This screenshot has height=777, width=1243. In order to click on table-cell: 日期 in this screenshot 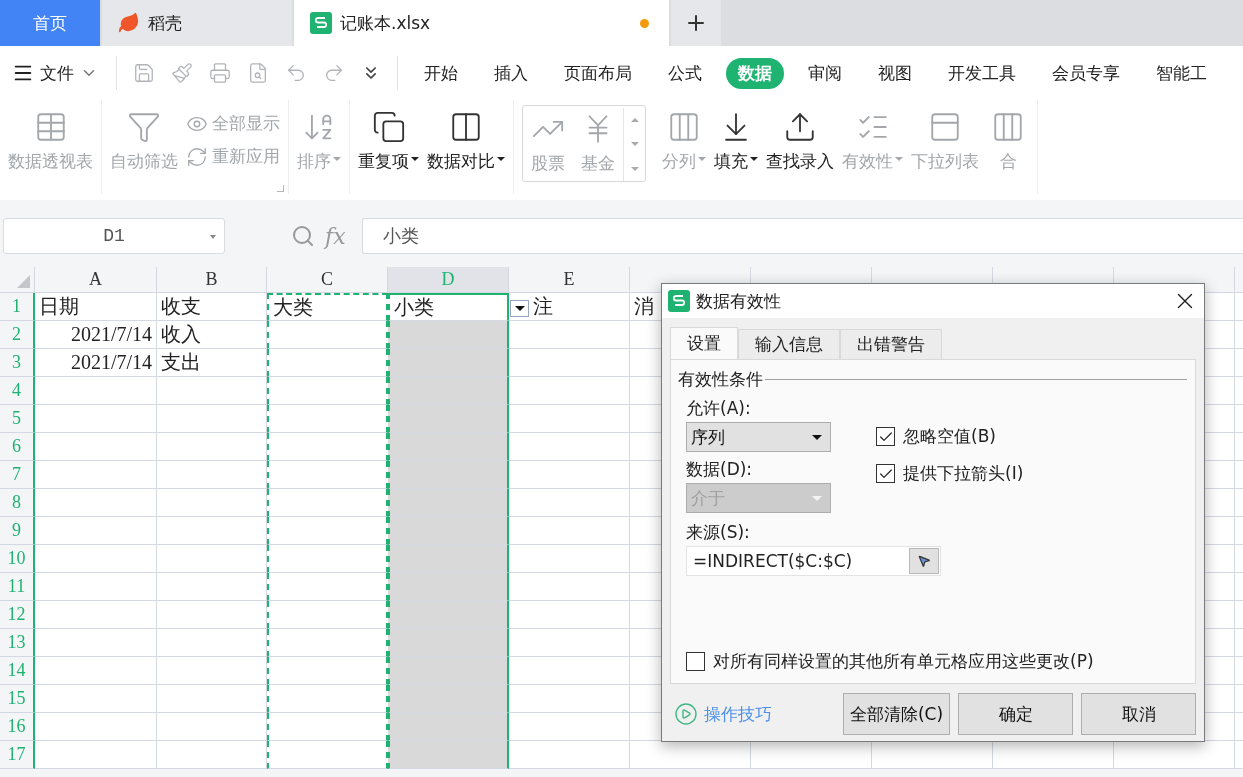, I will do `click(96, 307)`.